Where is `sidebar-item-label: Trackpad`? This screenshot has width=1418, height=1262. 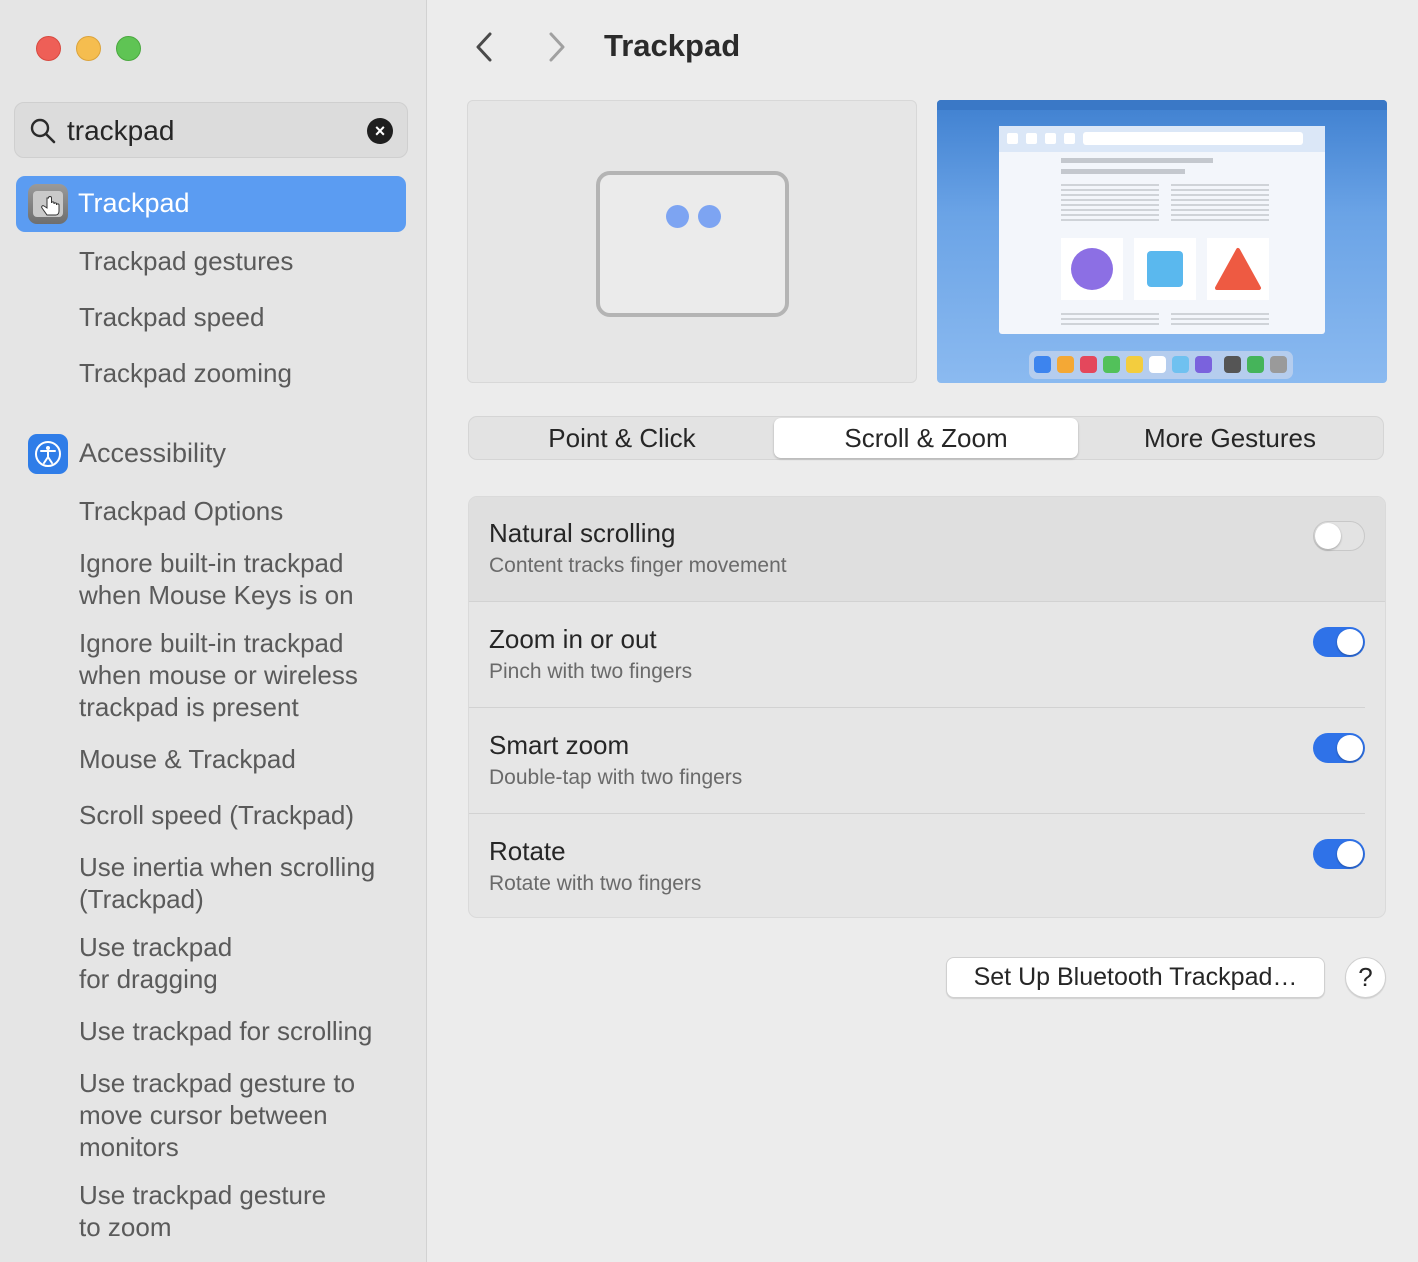 sidebar-item-label: Trackpad is located at coordinates (134, 203).